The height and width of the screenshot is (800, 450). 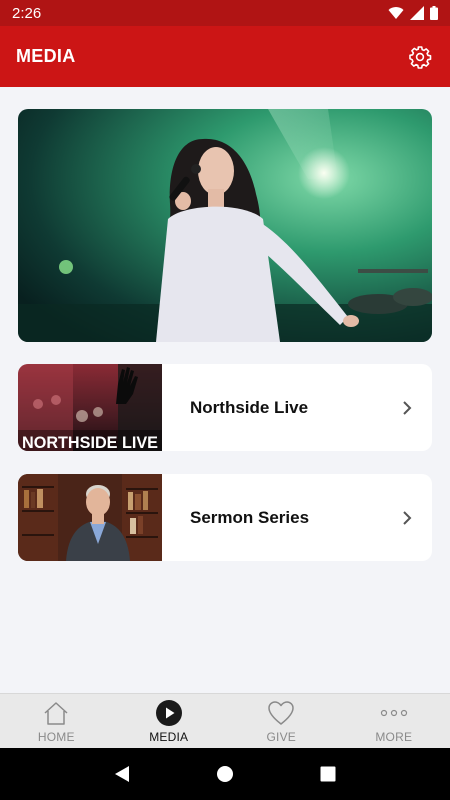 I want to click on bottom-nav: HOME MEDIA GIVE MORE, so click(x=225, y=720).